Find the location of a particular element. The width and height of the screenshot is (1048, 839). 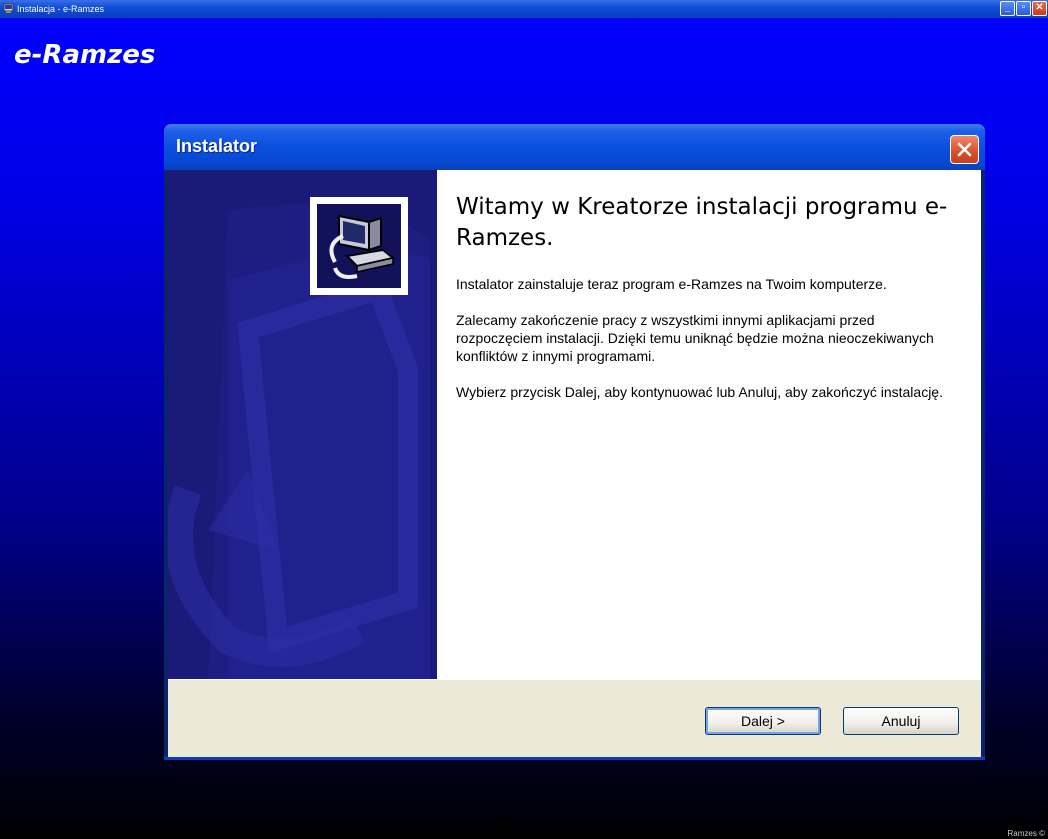

computer-install-icon is located at coordinates (359, 246).